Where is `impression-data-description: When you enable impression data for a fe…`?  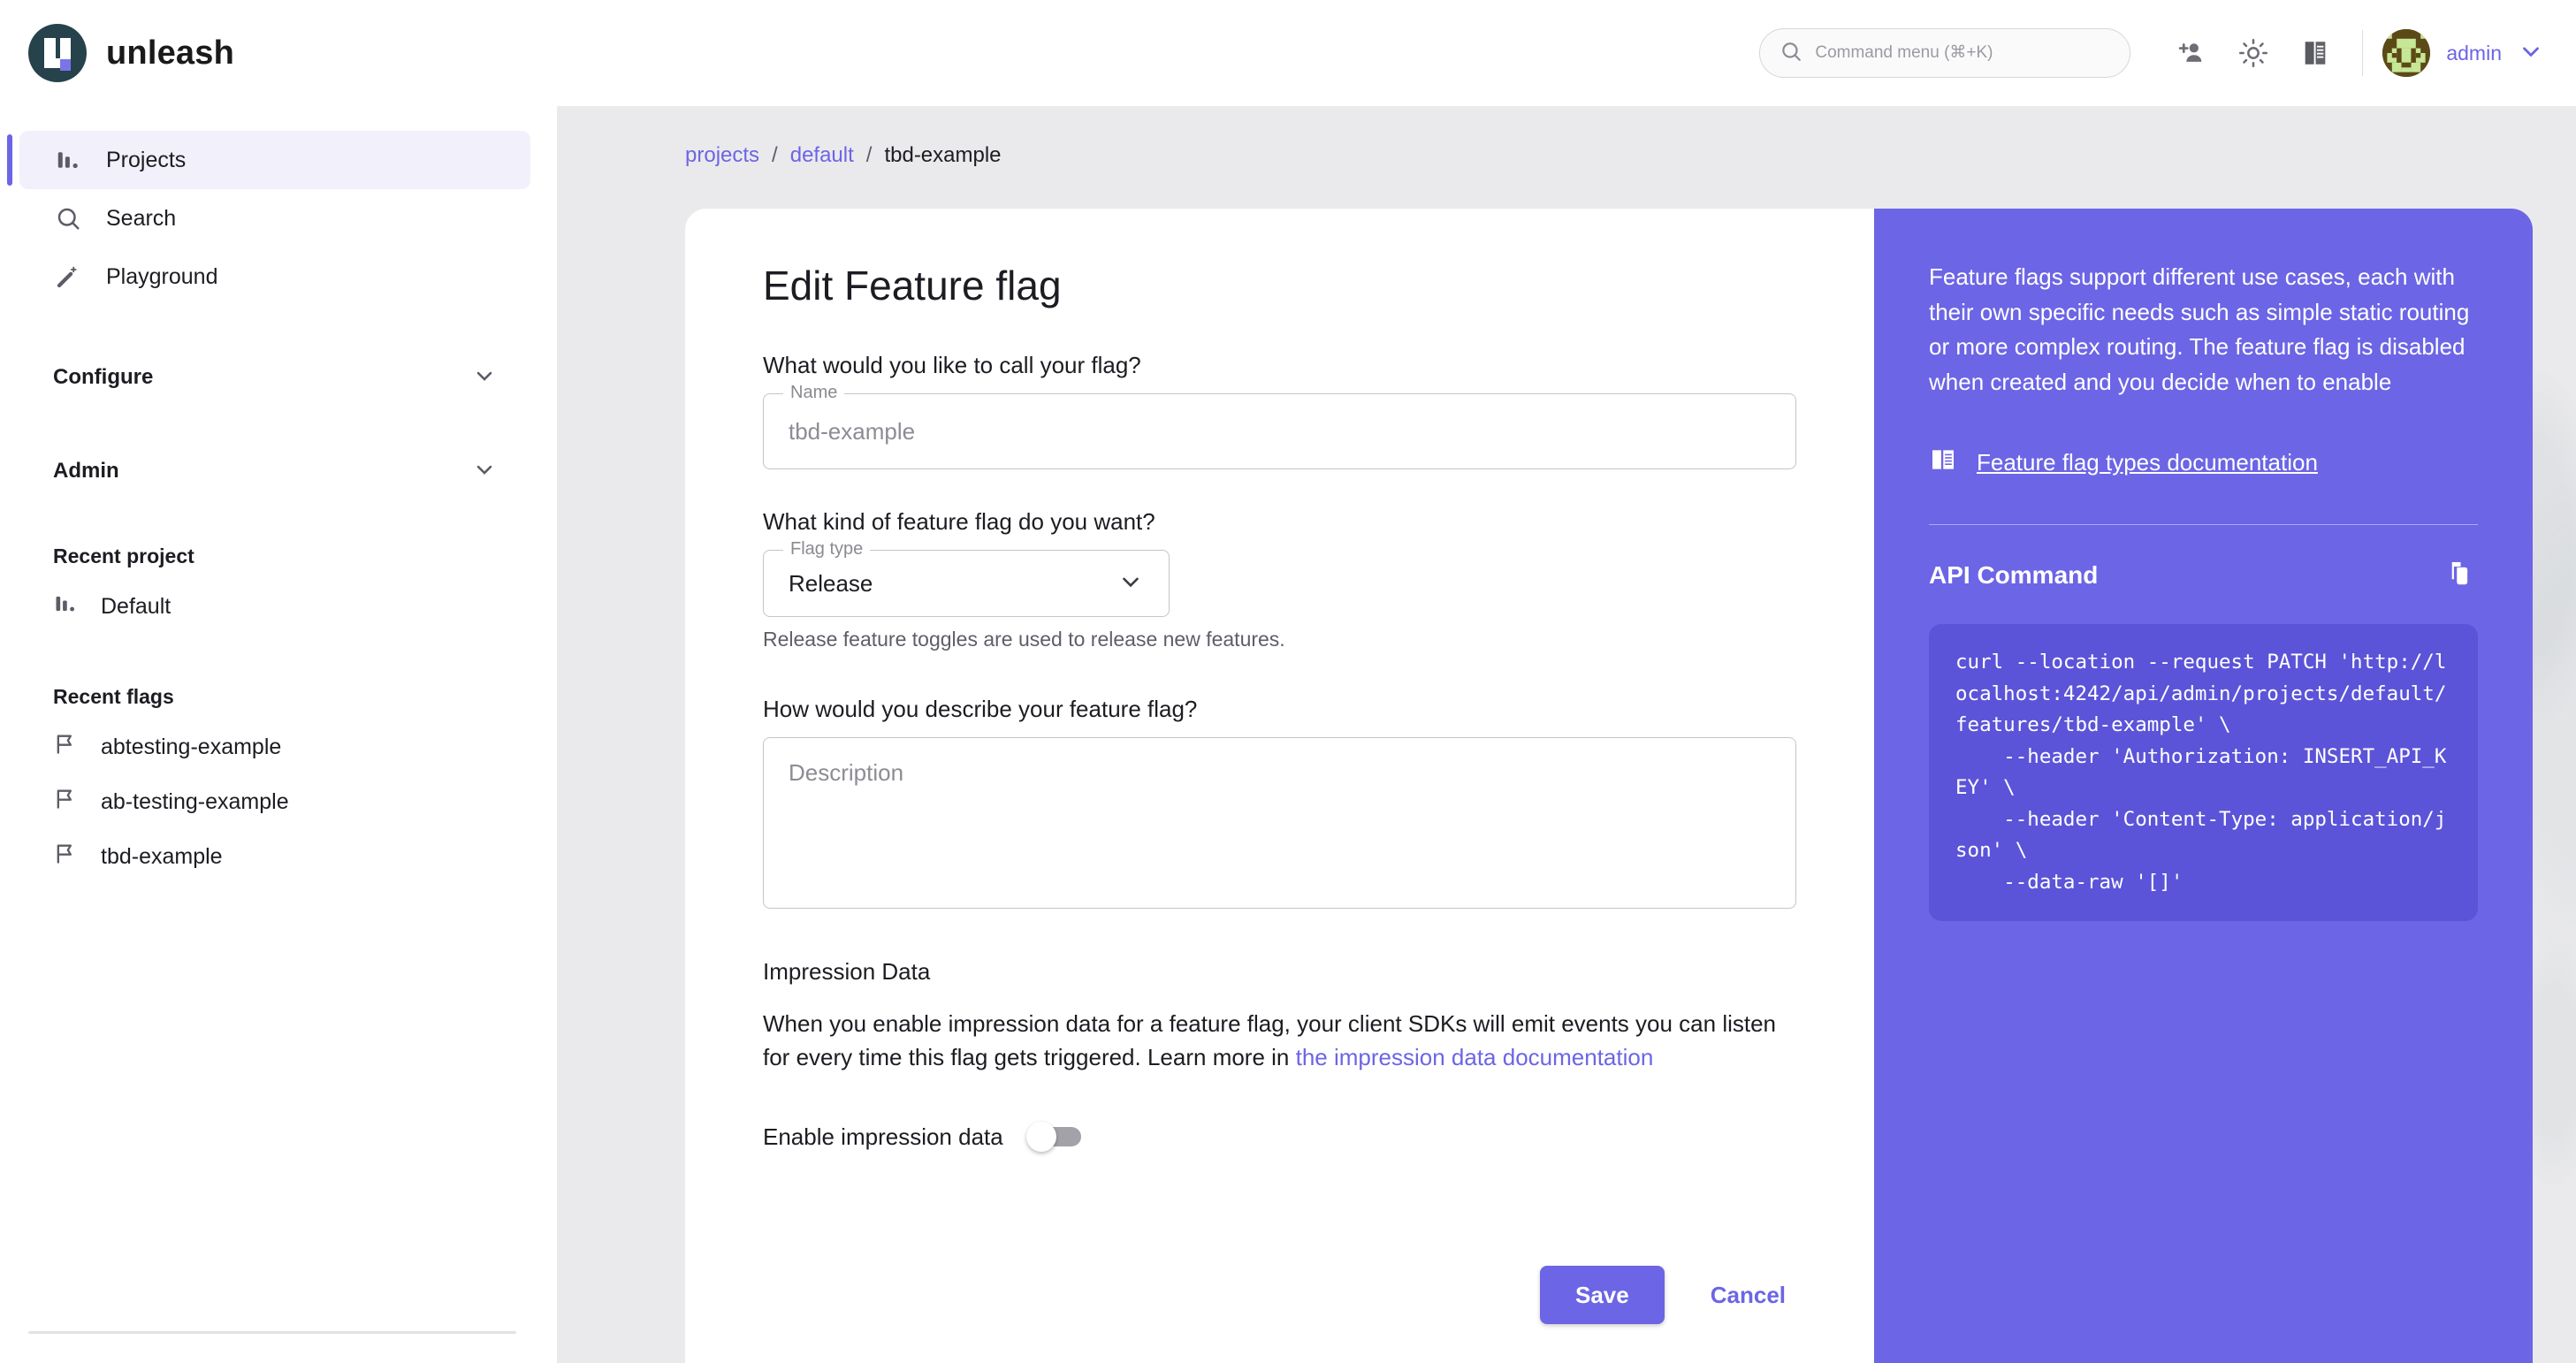 impression-data-description: When you enable impression data for a fe… is located at coordinates (1279, 1040).